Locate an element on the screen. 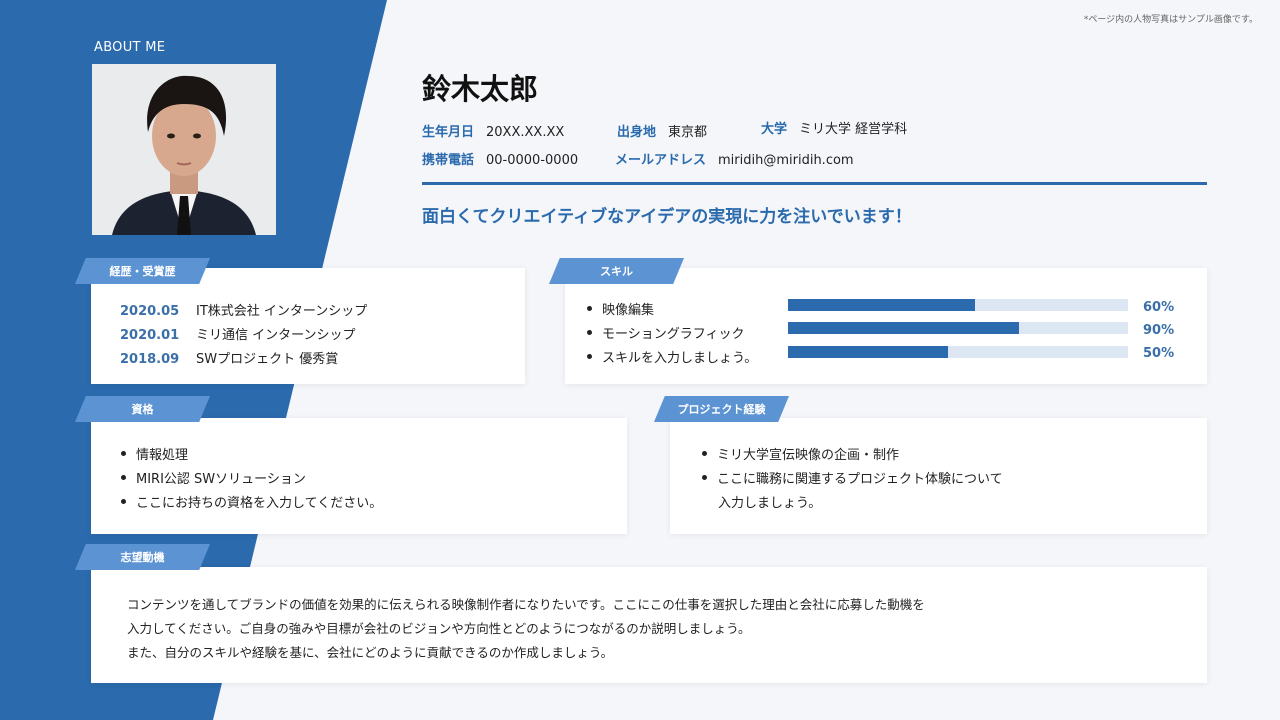  email-info: メールアドレス miridih@miridih.com is located at coordinates (734, 158).